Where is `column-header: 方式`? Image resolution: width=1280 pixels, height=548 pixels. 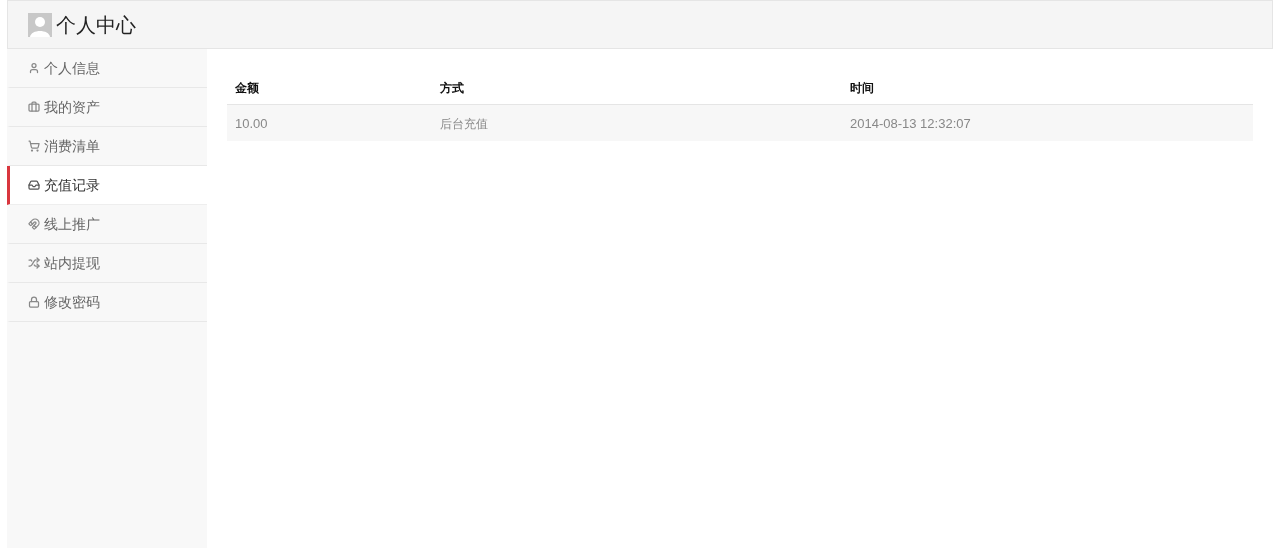 column-header: 方式 is located at coordinates (452, 87).